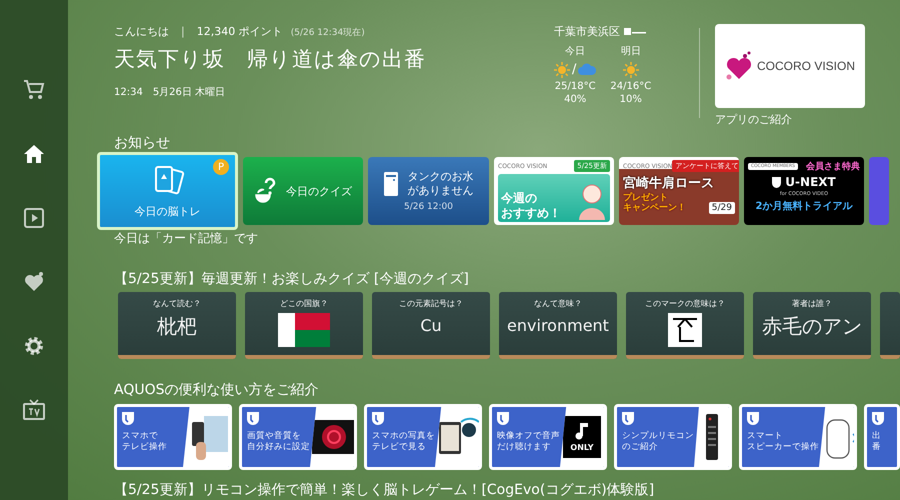  I want to click on guide-title: スマホの写真を テレビで見る, so click(403, 442).